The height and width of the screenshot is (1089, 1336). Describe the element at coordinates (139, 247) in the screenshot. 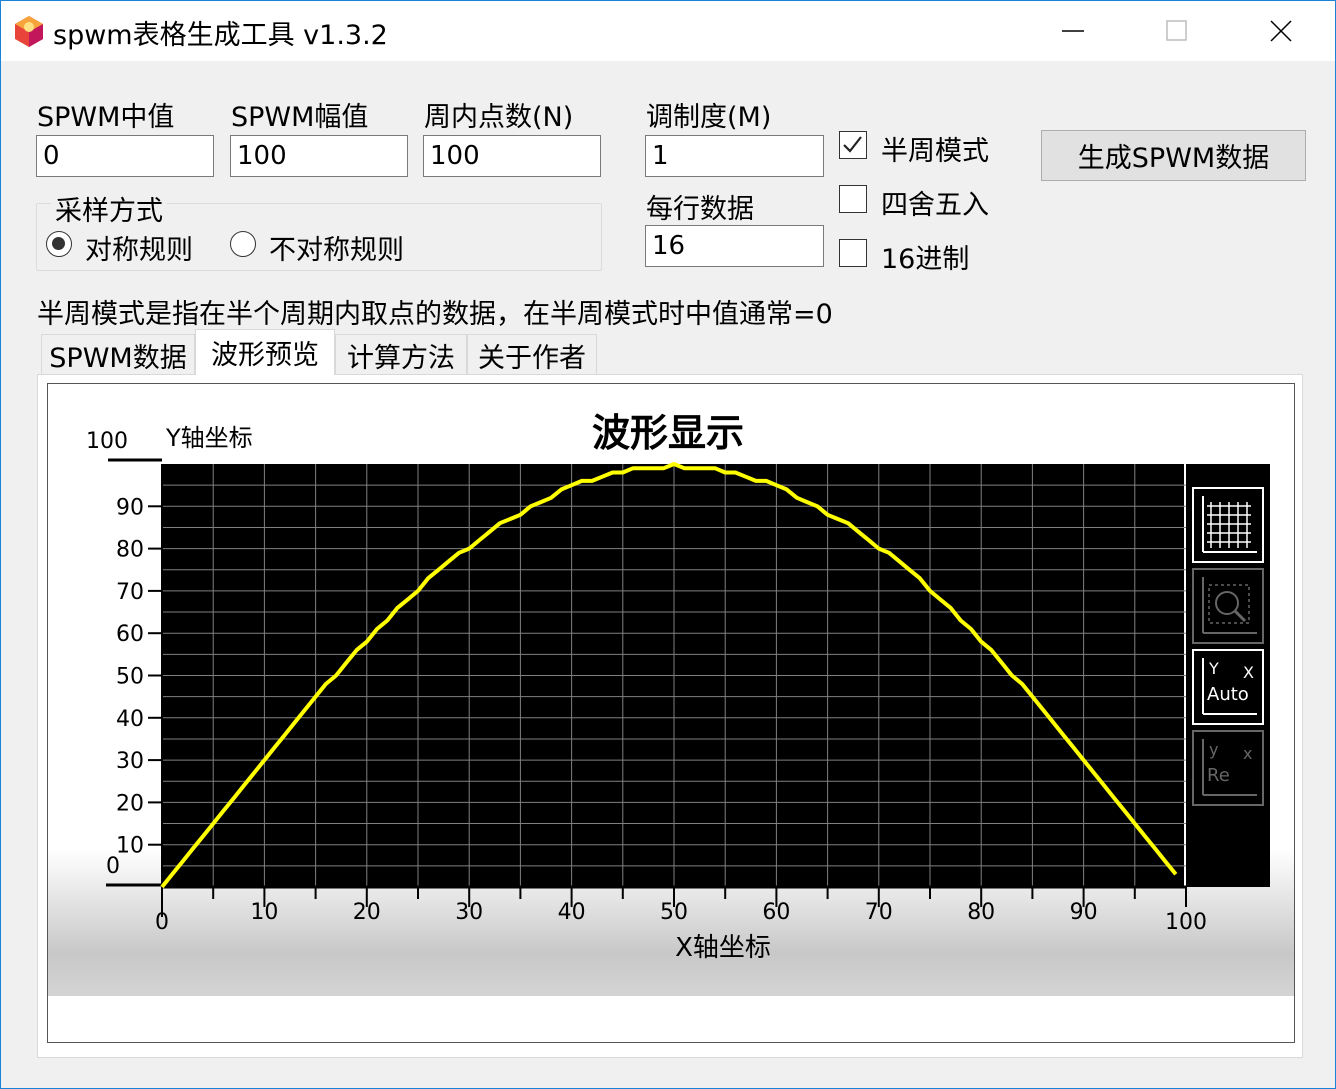

I see `symmetric-radio-label: 对称规则` at that location.